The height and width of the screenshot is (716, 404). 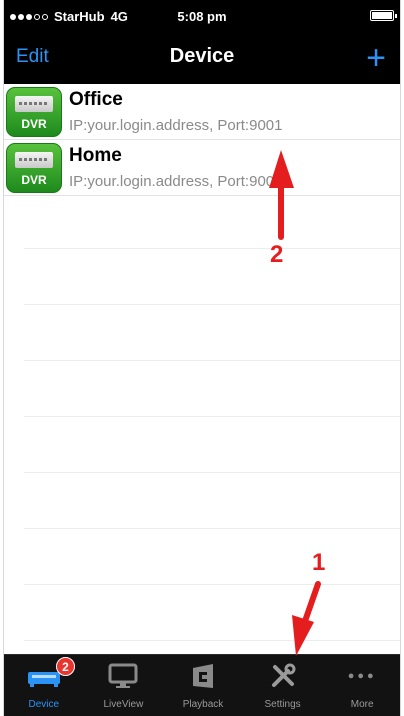 I want to click on tab-label: Playback, so click(x=203, y=704).